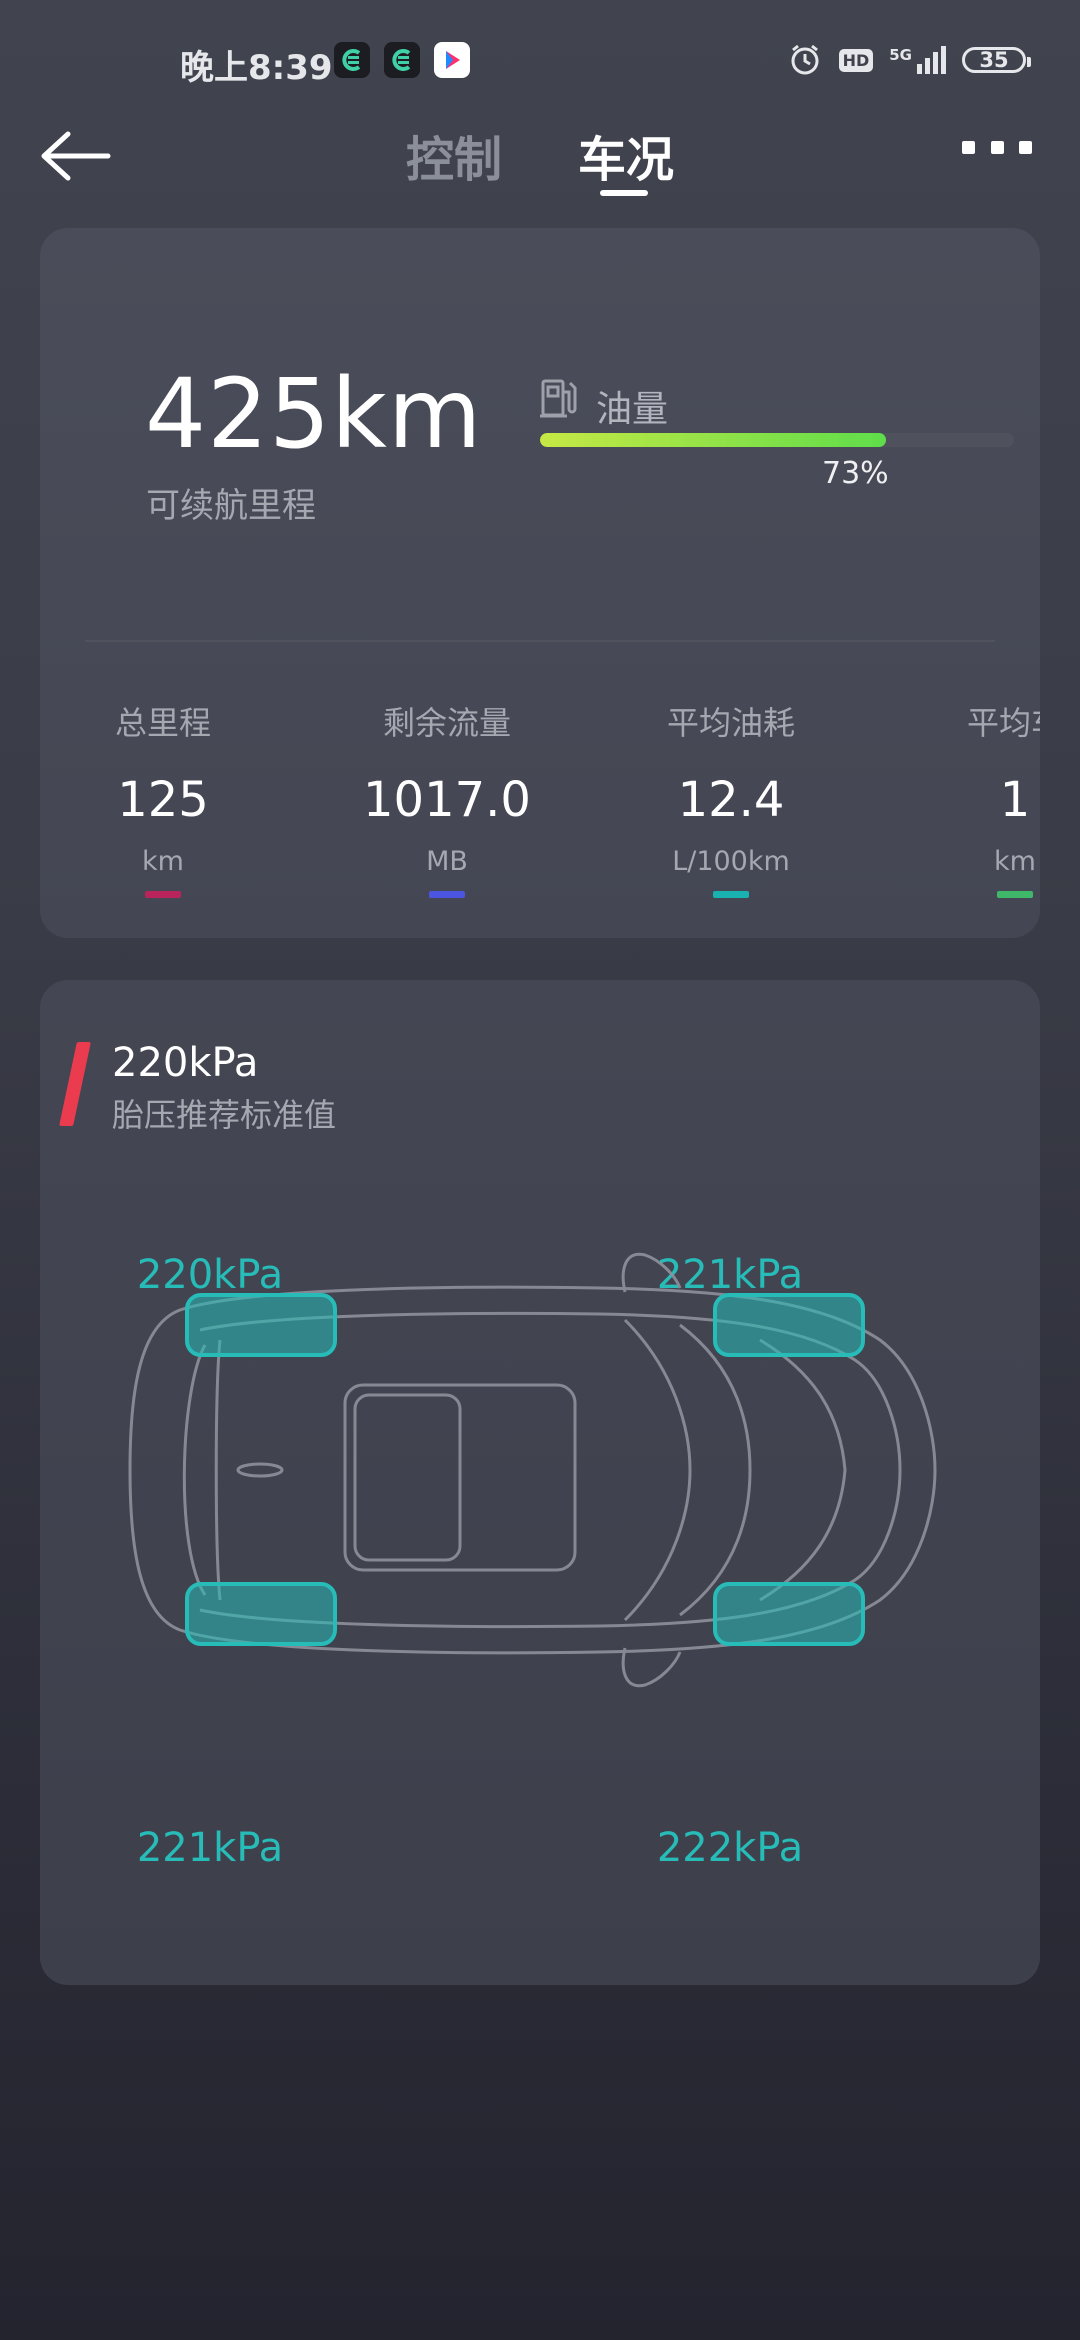  I want to click on stat-avg-speed: 平均车 1 km, so click(967, 798).